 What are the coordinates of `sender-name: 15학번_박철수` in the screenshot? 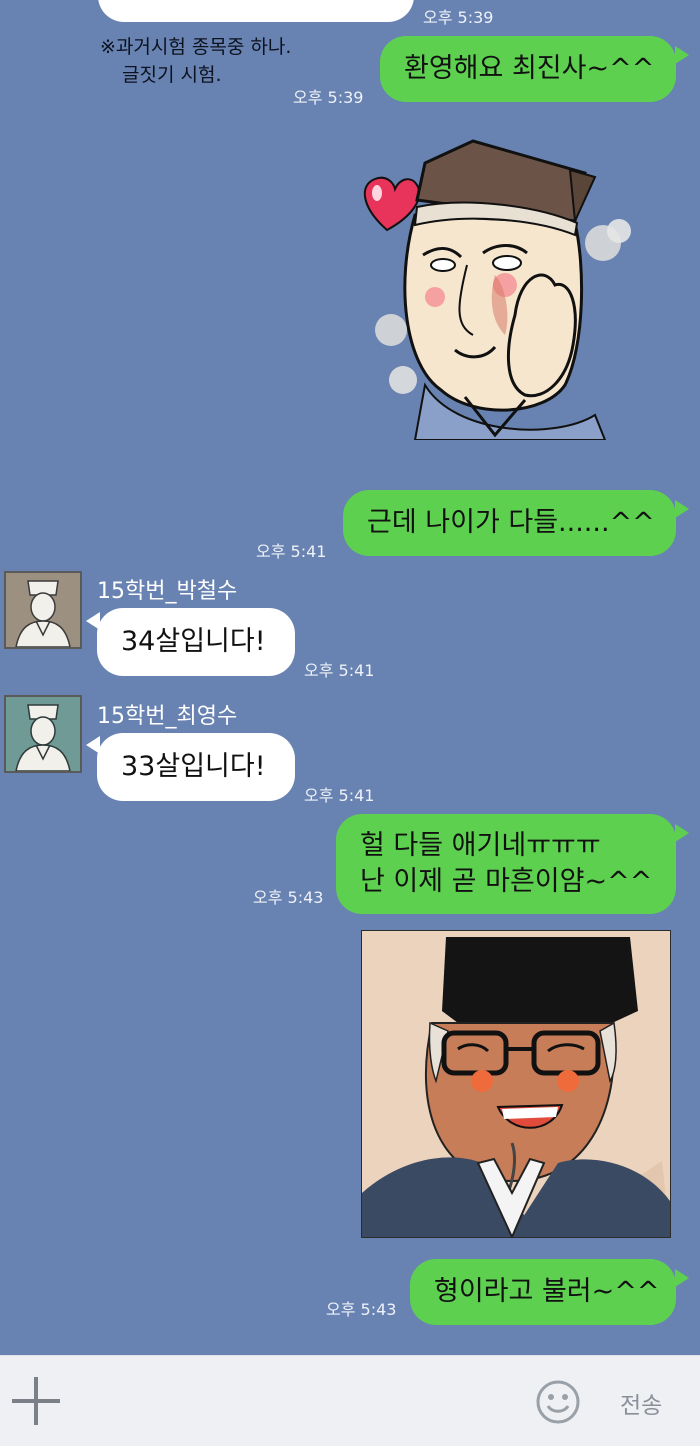 It's located at (167, 591).